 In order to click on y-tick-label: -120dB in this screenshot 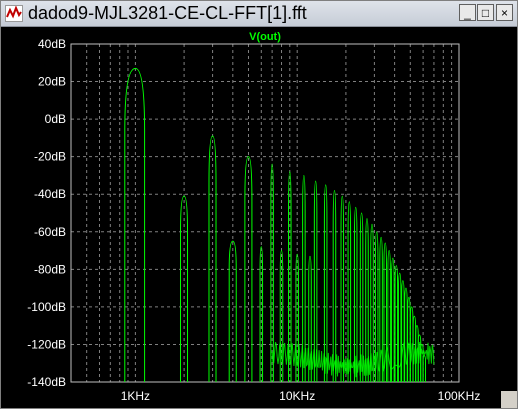, I will do `click(46, 344)`.